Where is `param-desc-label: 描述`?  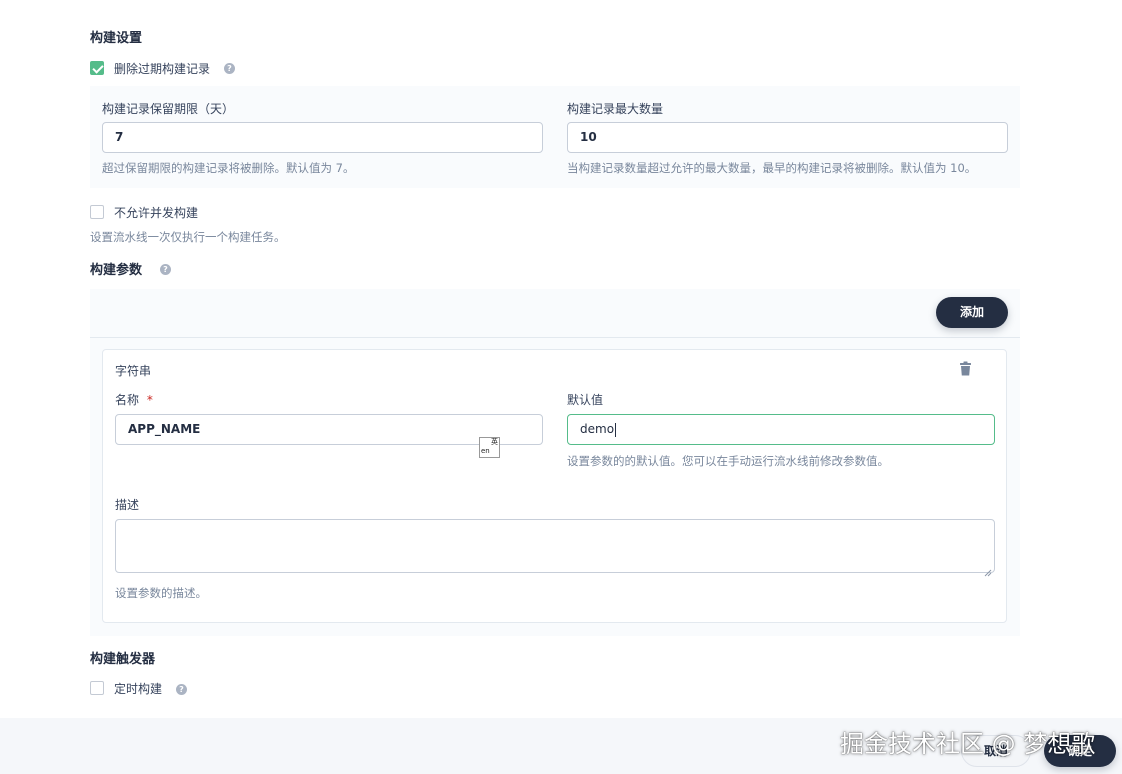
param-desc-label: 描述 is located at coordinates (127, 505).